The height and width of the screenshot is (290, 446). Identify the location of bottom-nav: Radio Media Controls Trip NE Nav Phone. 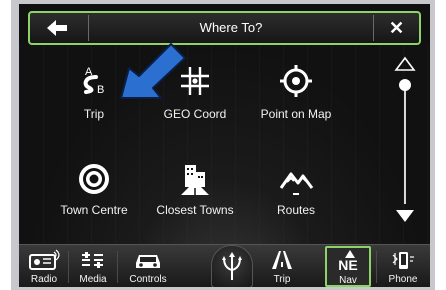
(224, 265).